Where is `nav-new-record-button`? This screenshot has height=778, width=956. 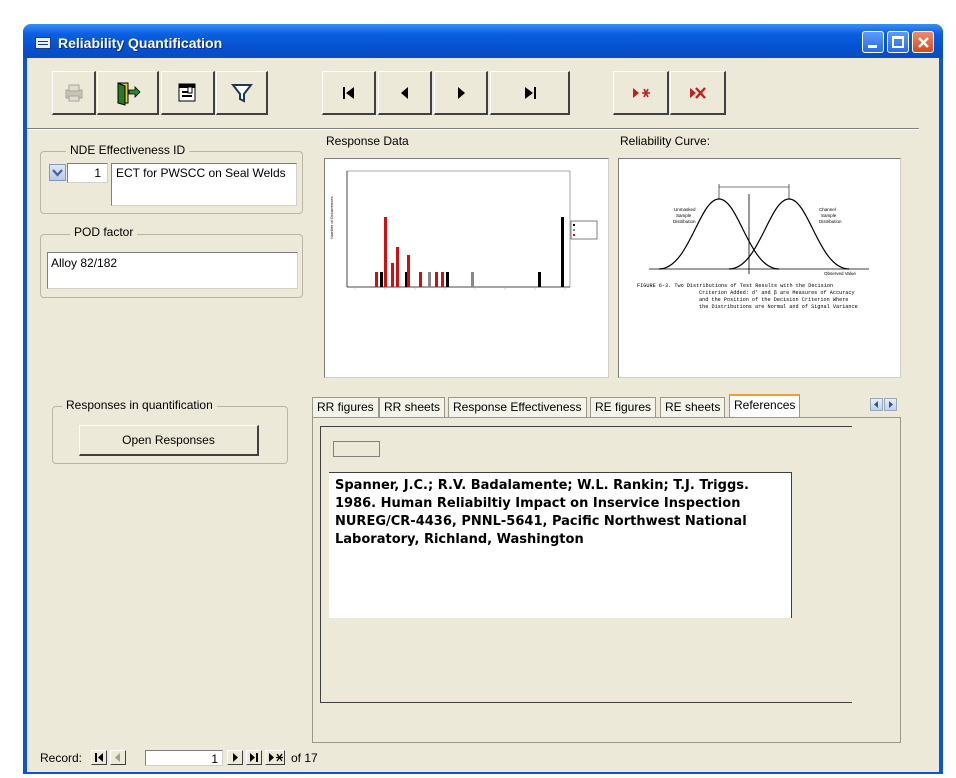 nav-new-record-button is located at coordinates (275, 757).